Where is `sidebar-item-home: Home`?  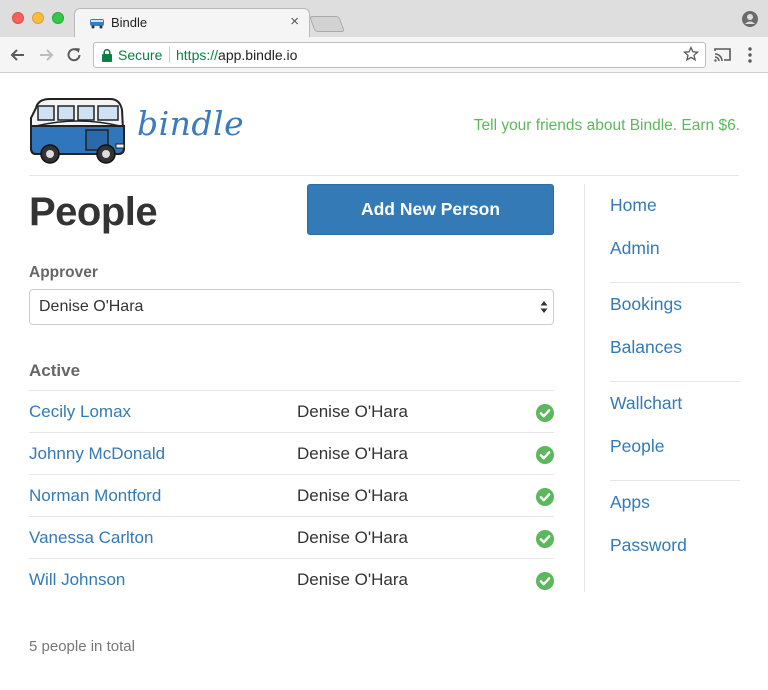
sidebar-item-home: Home is located at coordinates (675, 211).